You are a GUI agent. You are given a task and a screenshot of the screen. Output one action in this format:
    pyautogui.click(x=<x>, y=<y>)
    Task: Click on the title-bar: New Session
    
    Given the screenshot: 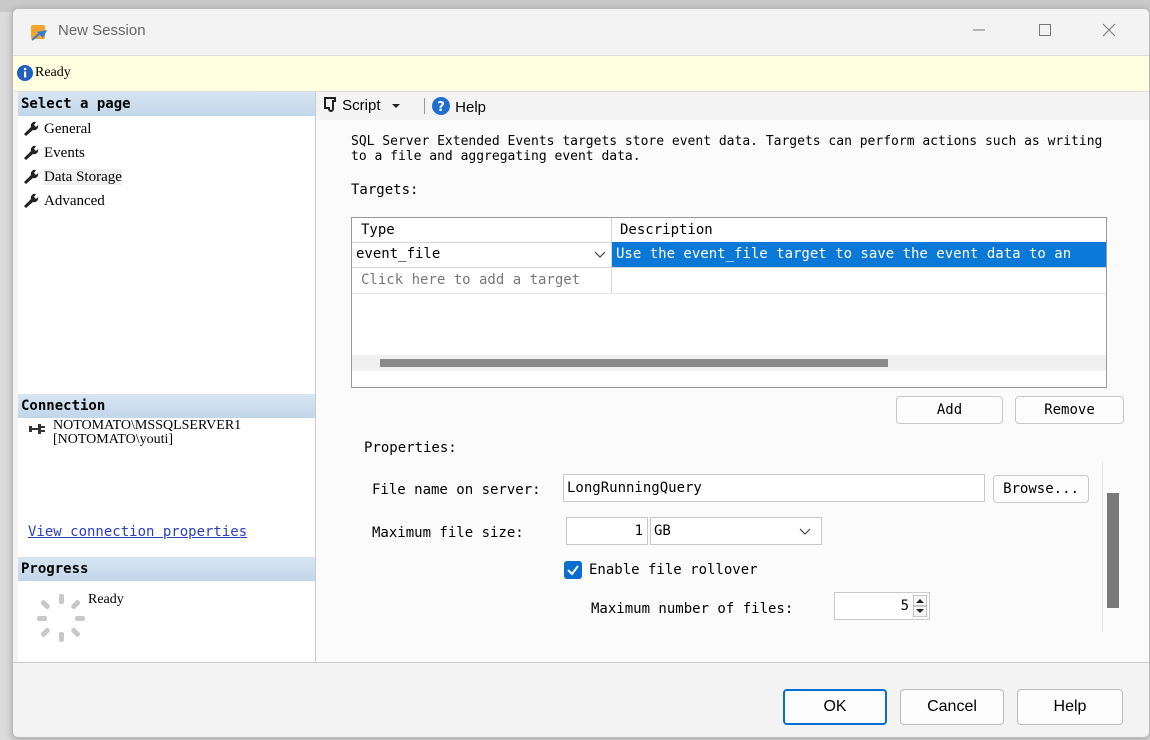 What is the action you would take?
    pyautogui.click(x=581, y=32)
    